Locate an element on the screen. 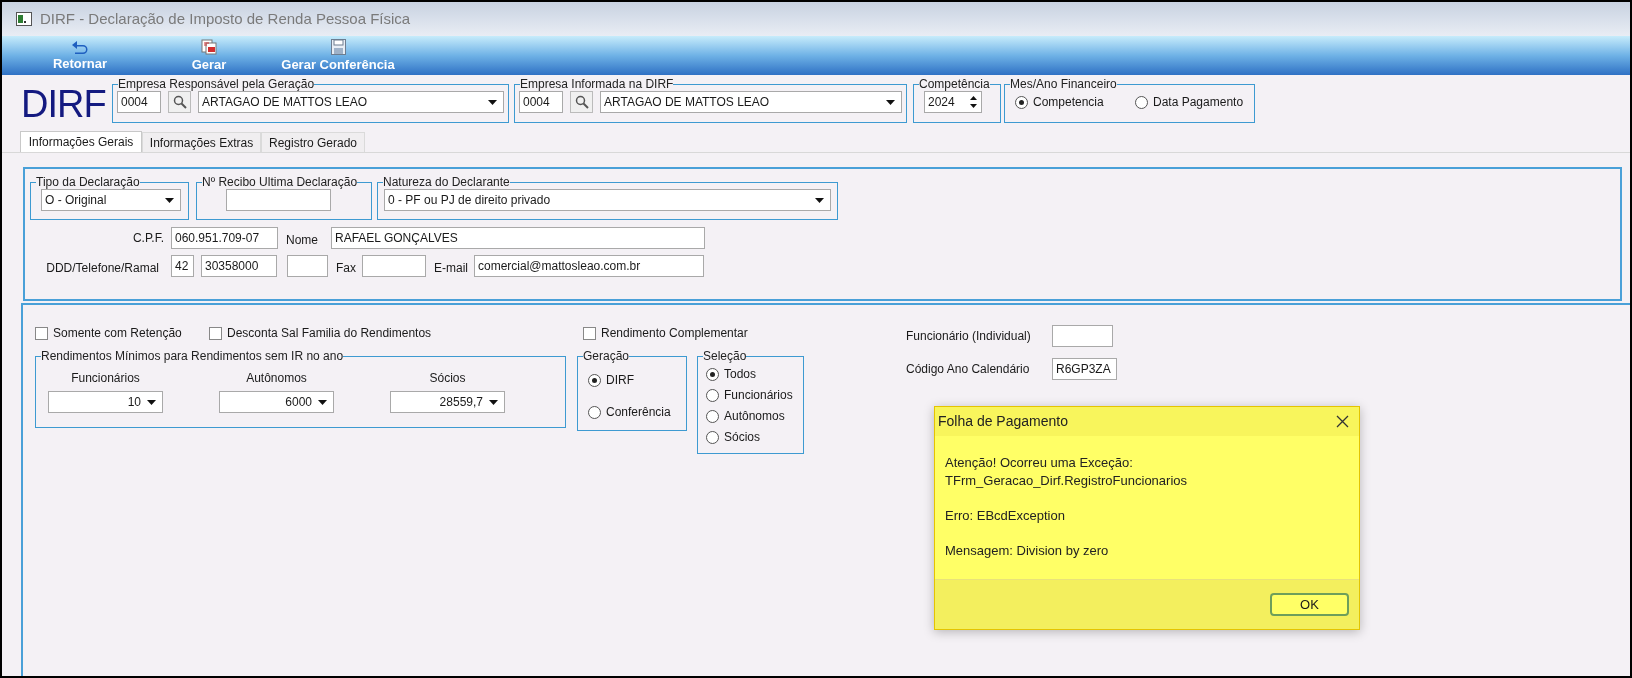  message-text: Erro: EBcdException is located at coordinates (1005, 516).